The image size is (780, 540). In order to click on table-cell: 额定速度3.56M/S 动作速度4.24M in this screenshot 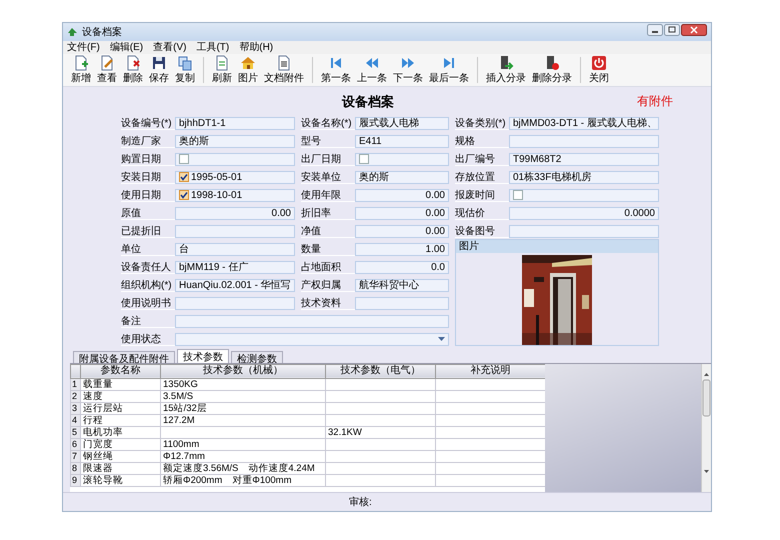, I will do `click(243, 468)`.